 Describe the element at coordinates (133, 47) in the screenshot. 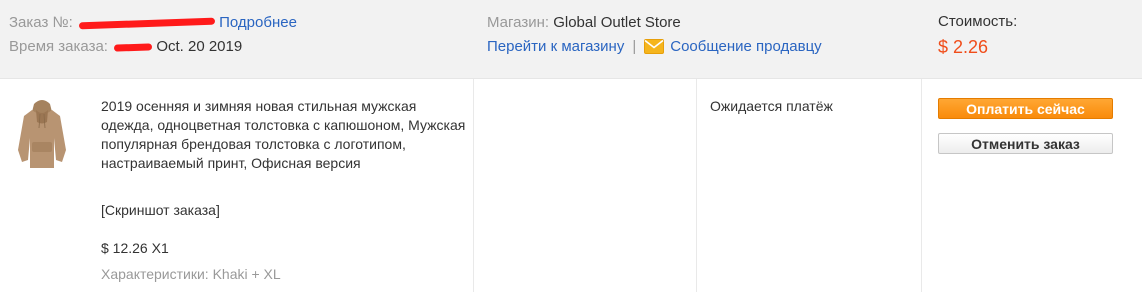

I see `redacted-order-time` at that location.